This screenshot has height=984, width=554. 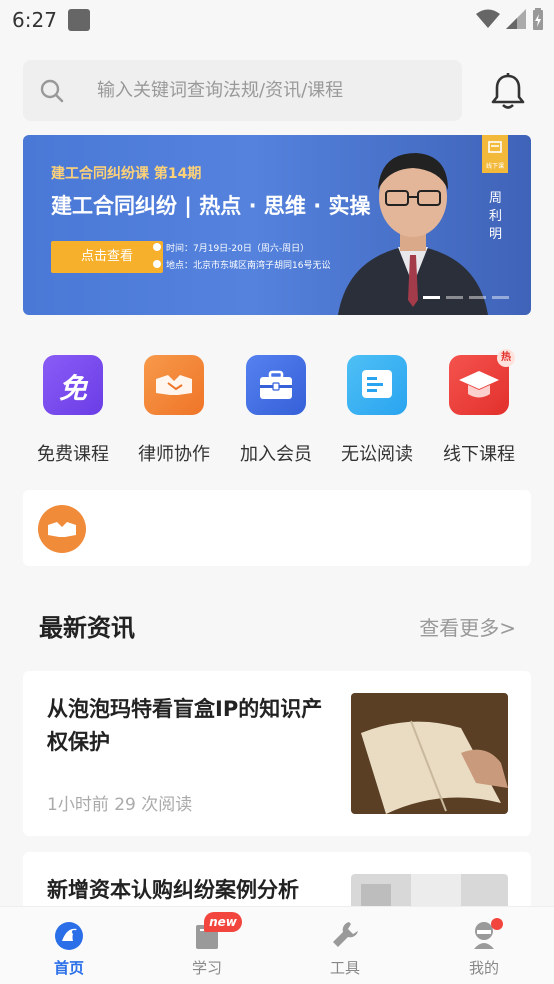 I want to click on banner-view-button: 点击查看, so click(x=107, y=257).